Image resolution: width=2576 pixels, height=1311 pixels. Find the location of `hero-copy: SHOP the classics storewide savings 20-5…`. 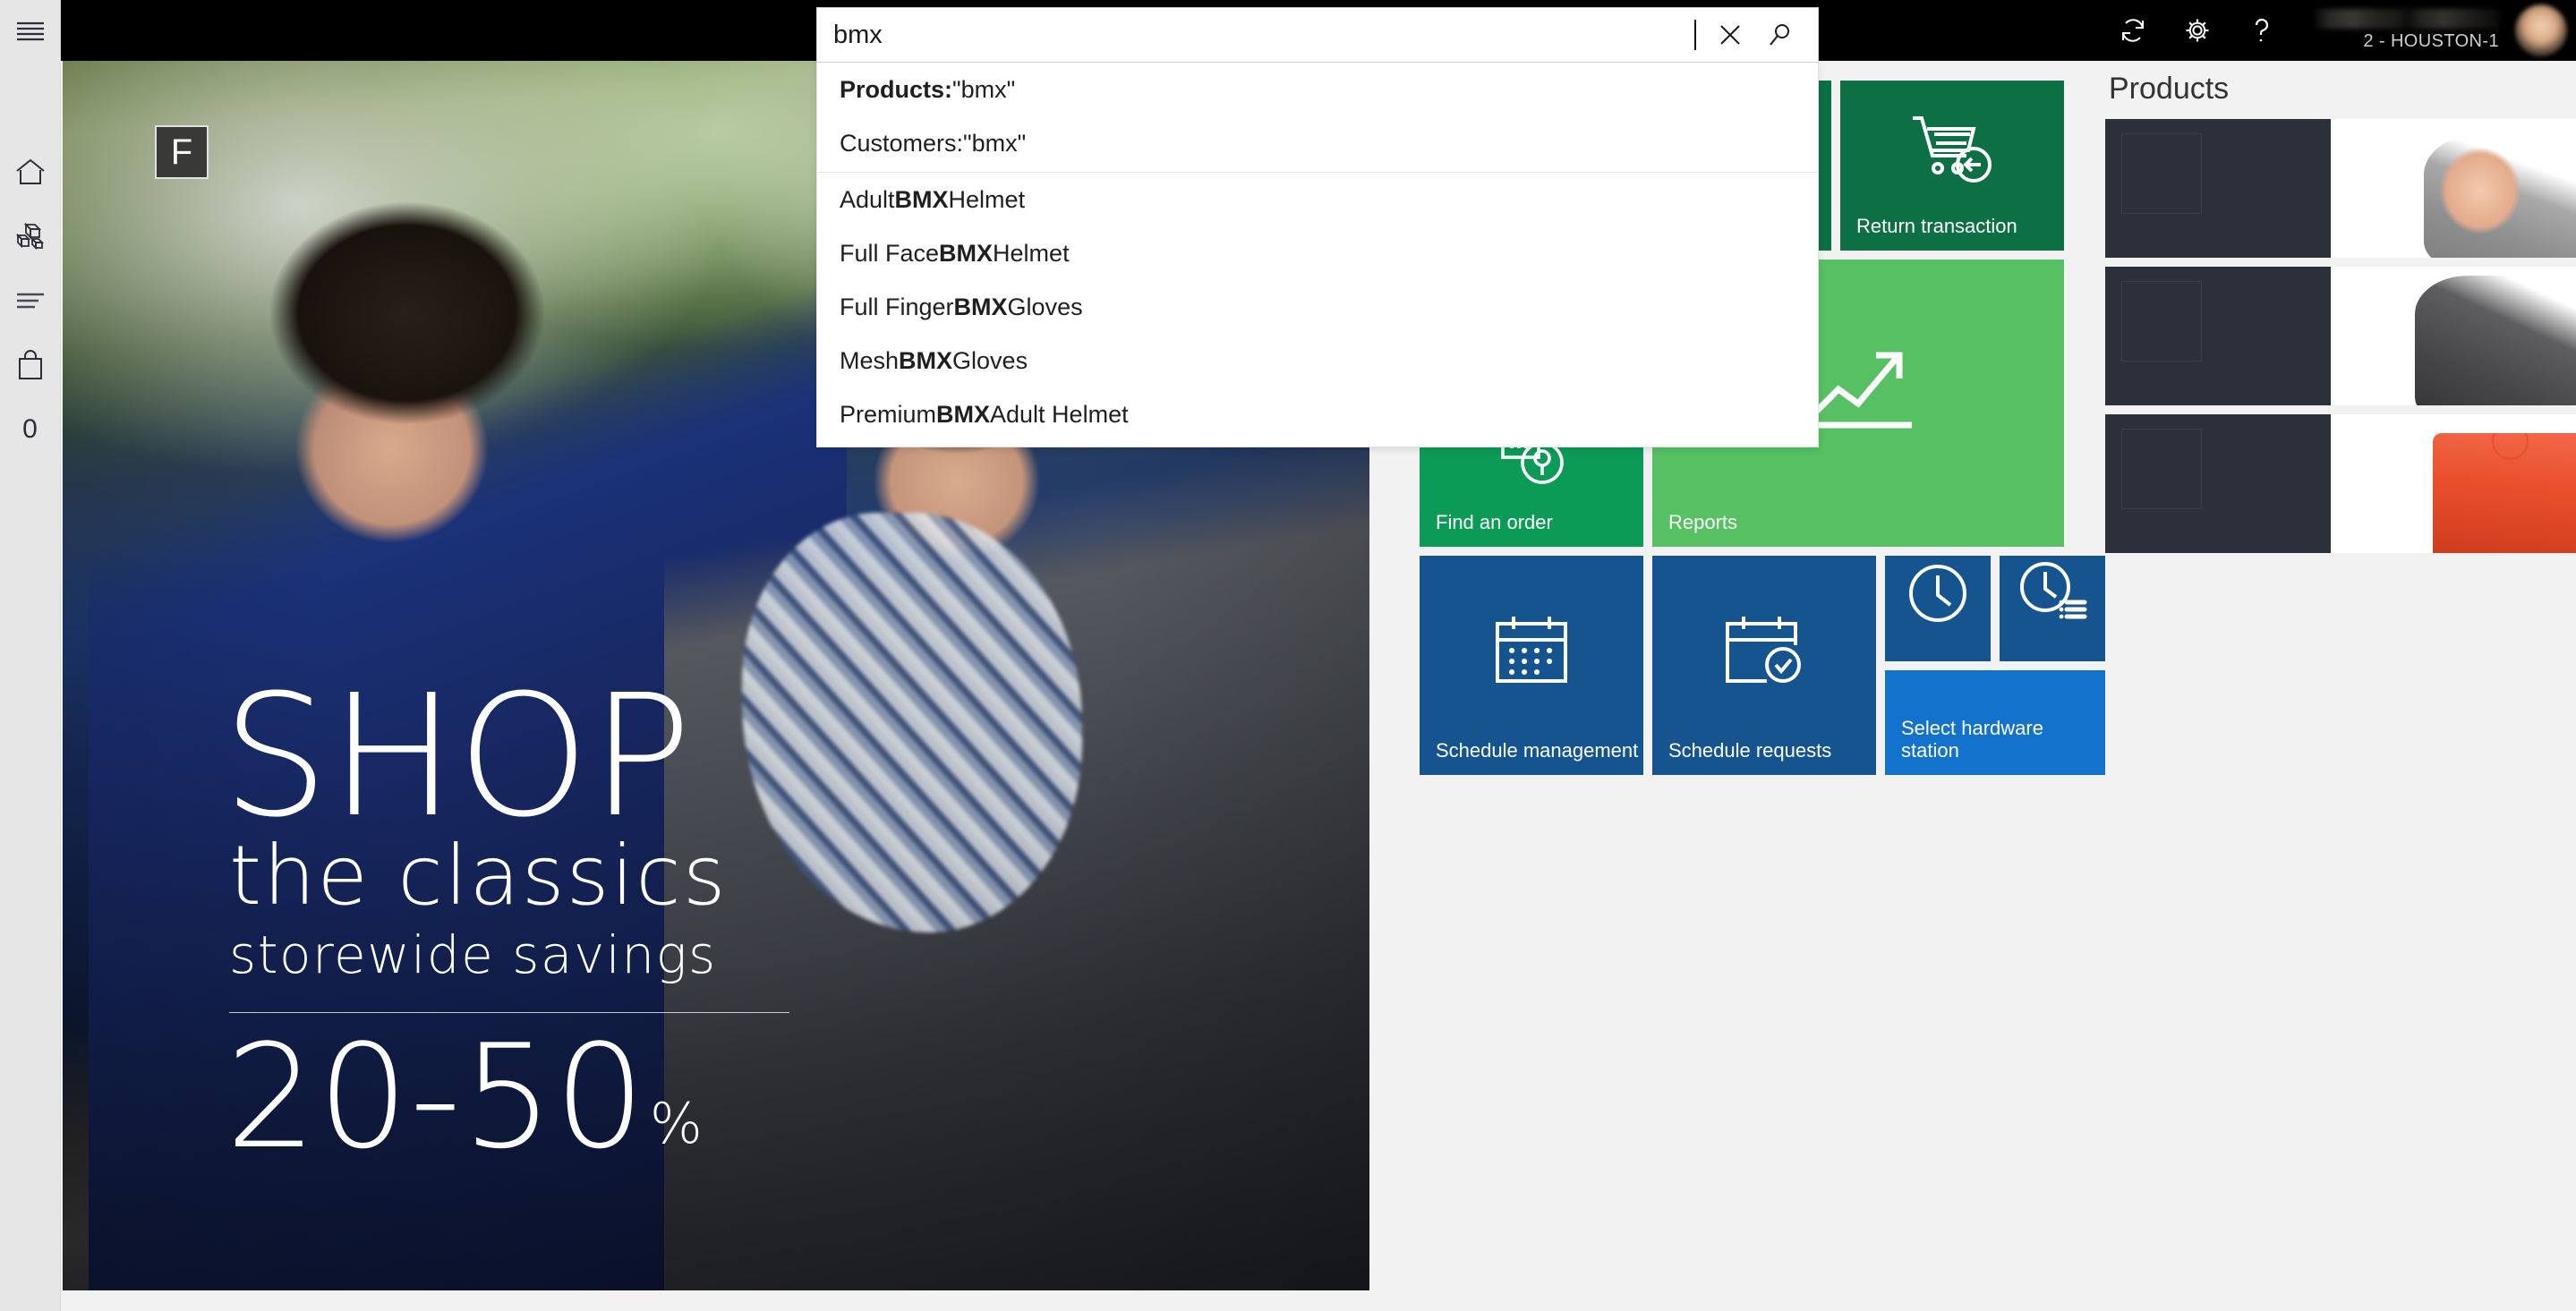

hero-copy: SHOP the classics storewide savings 20-5… is located at coordinates (508, 913).